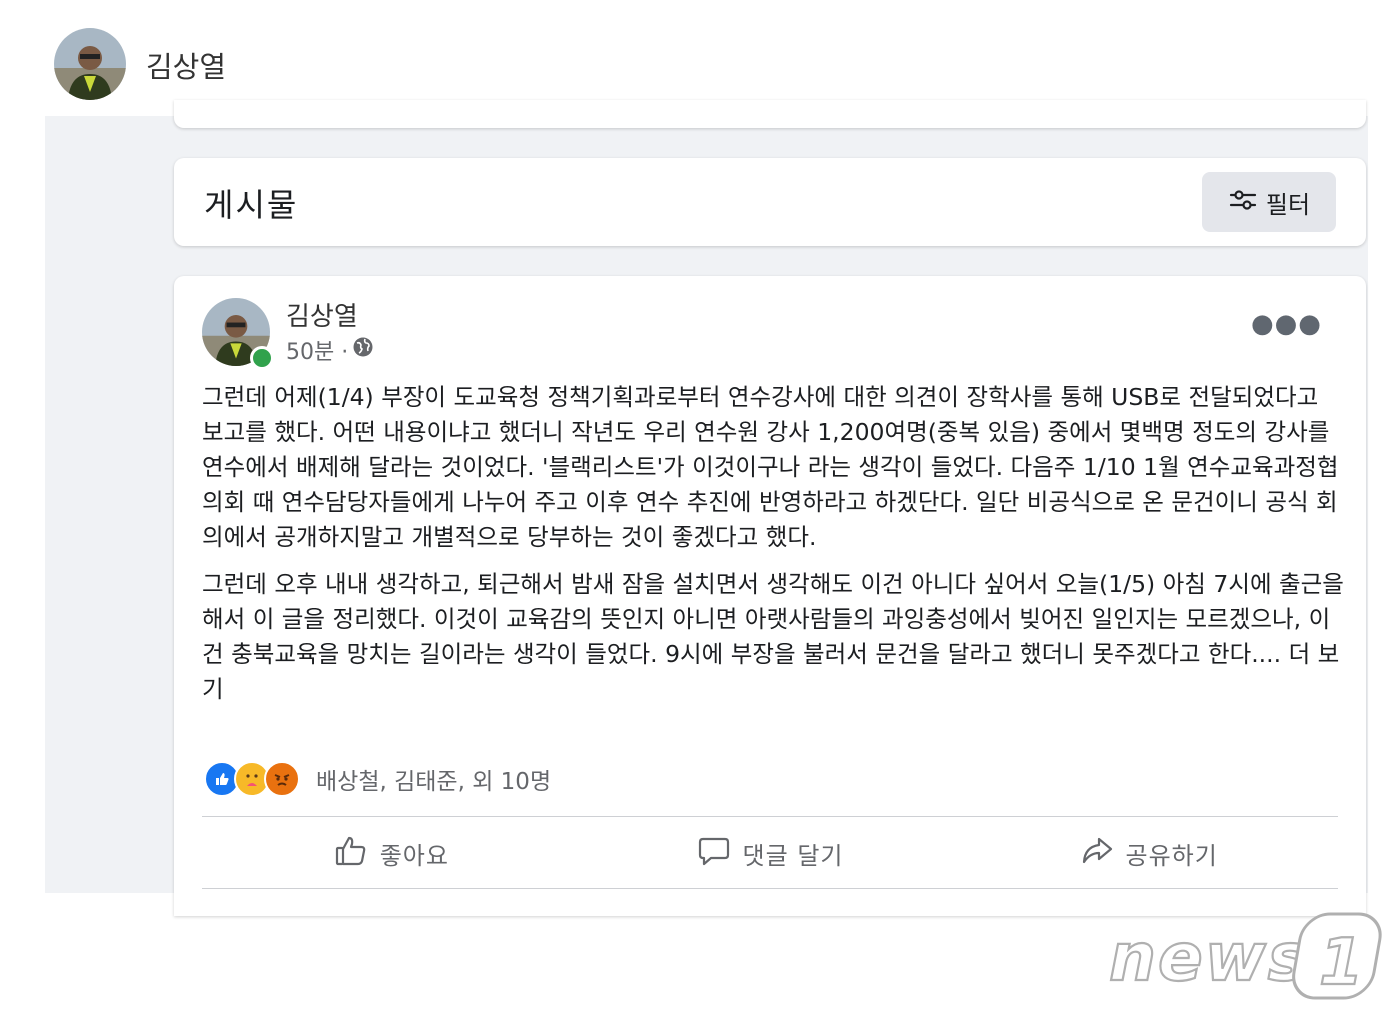 This screenshot has height=1009, width=1400. I want to click on thumbs-up-icon, so click(351, 853).